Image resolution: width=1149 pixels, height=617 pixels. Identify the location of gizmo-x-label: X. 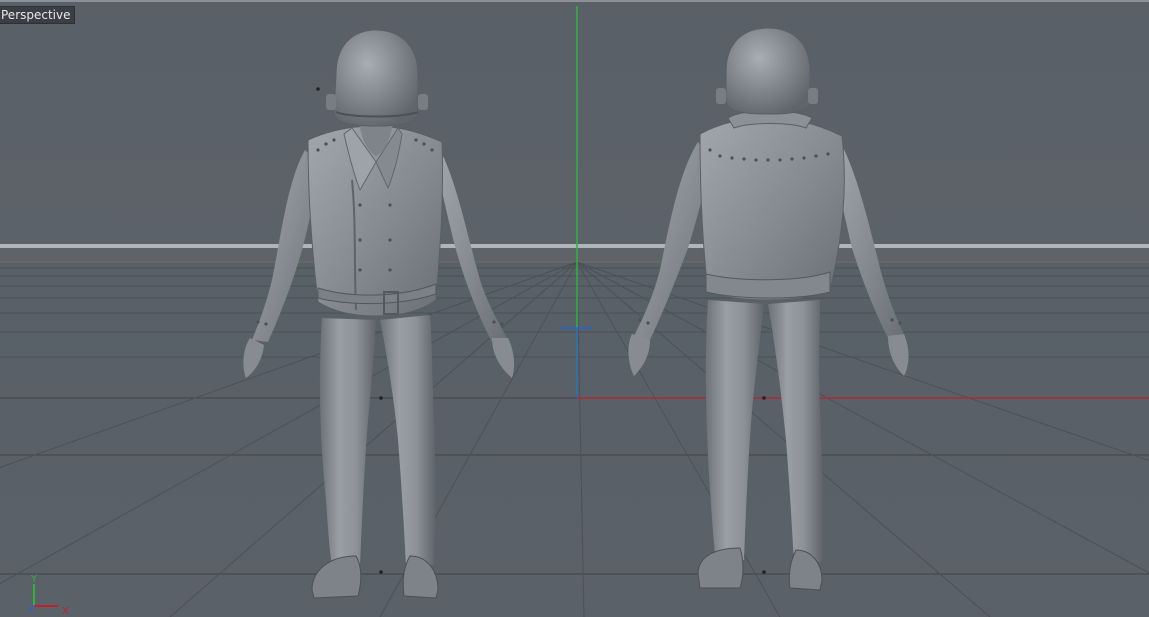
(65, 611).